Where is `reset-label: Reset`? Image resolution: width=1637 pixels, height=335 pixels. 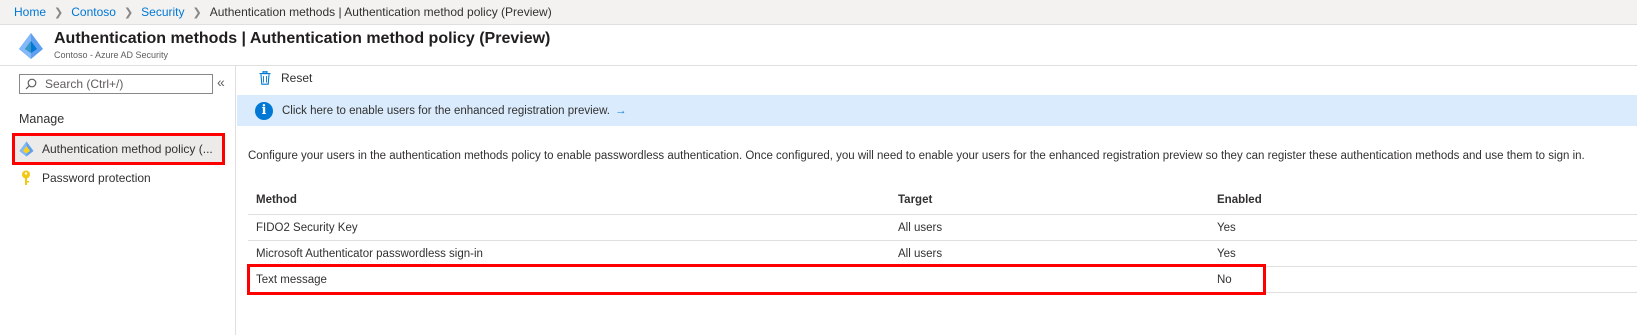
reset-label: Reset is located at coordinates (297, 78).